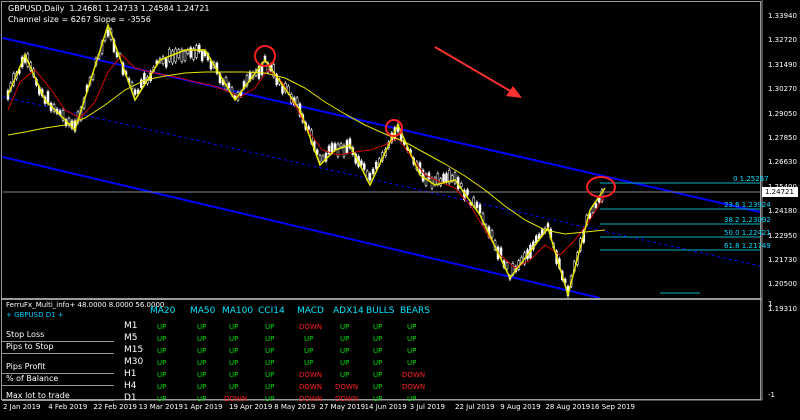 This screenshot has height=420, width=800. Describe the element at coordinates (782, 260) in the screenshot. I see `price-tick: 1.21730` at that location.